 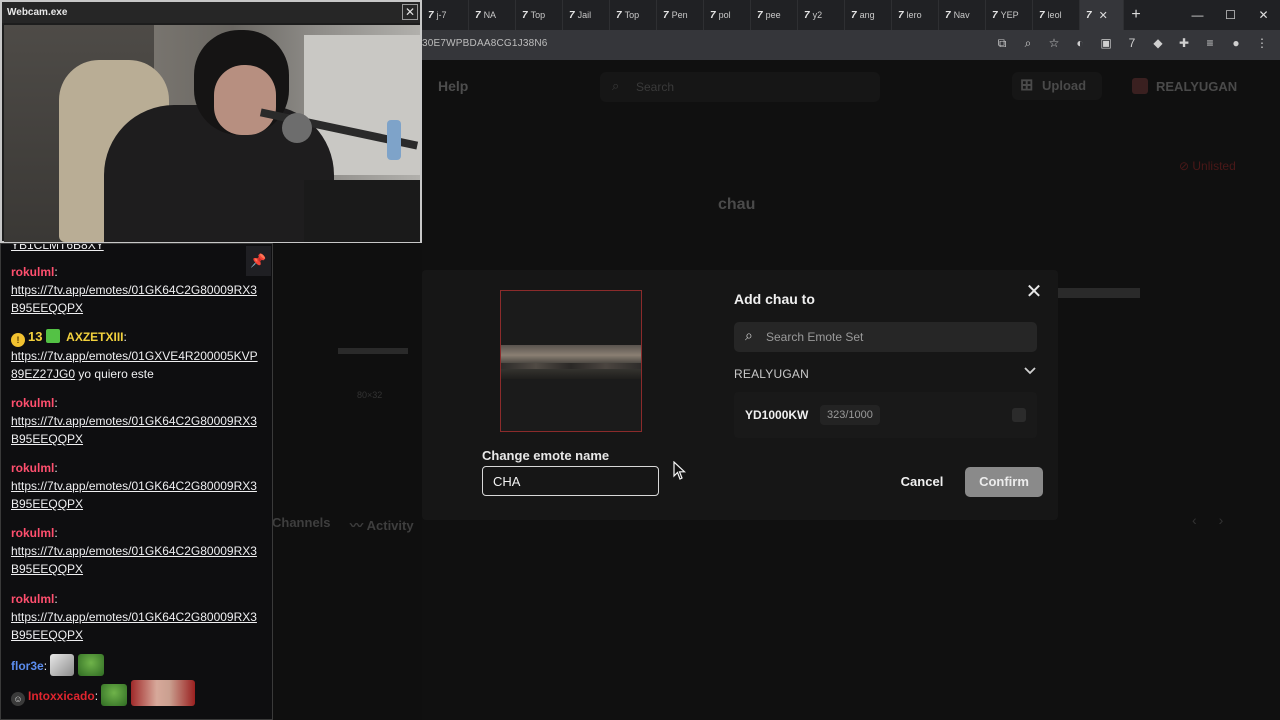 I want to click on emote-set-search: ⌕, so click(x=885, y=337).